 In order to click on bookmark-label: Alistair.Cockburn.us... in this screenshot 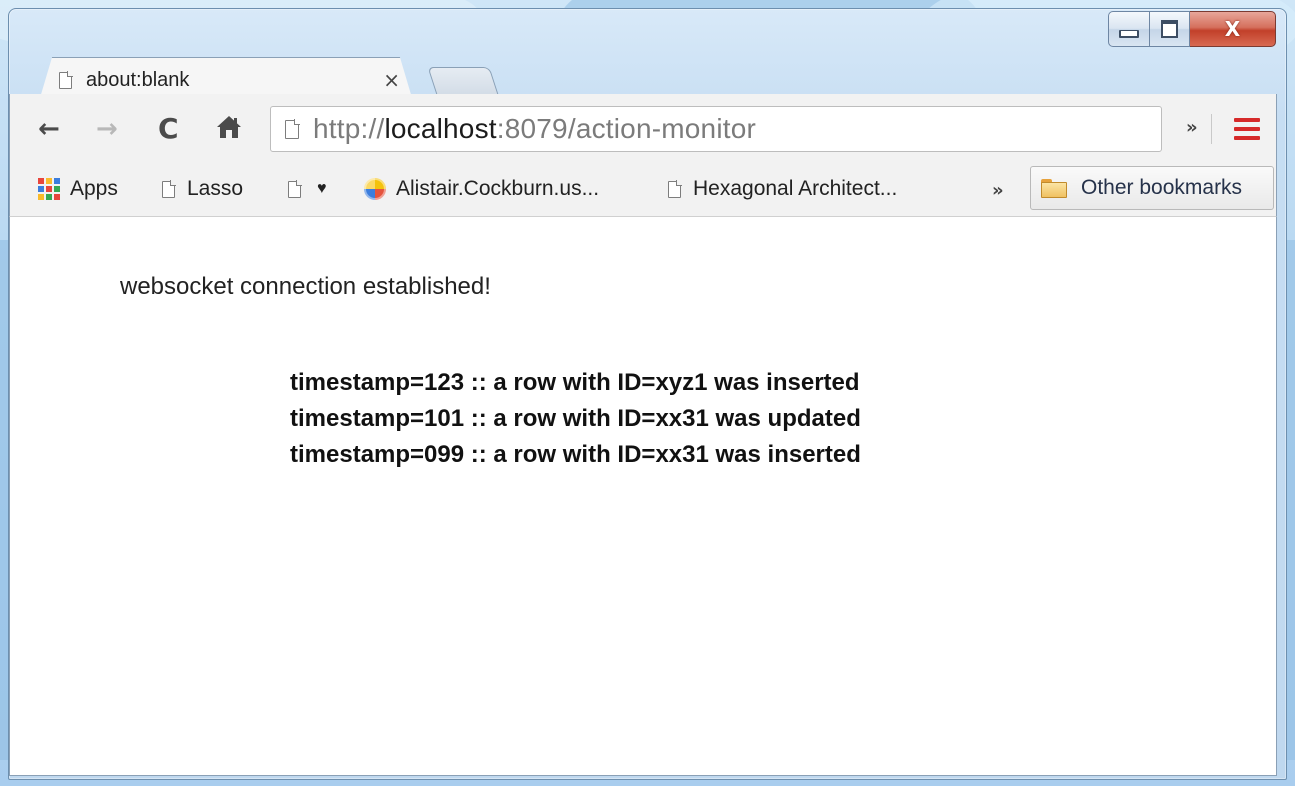, I will do `click(498, 188)`.